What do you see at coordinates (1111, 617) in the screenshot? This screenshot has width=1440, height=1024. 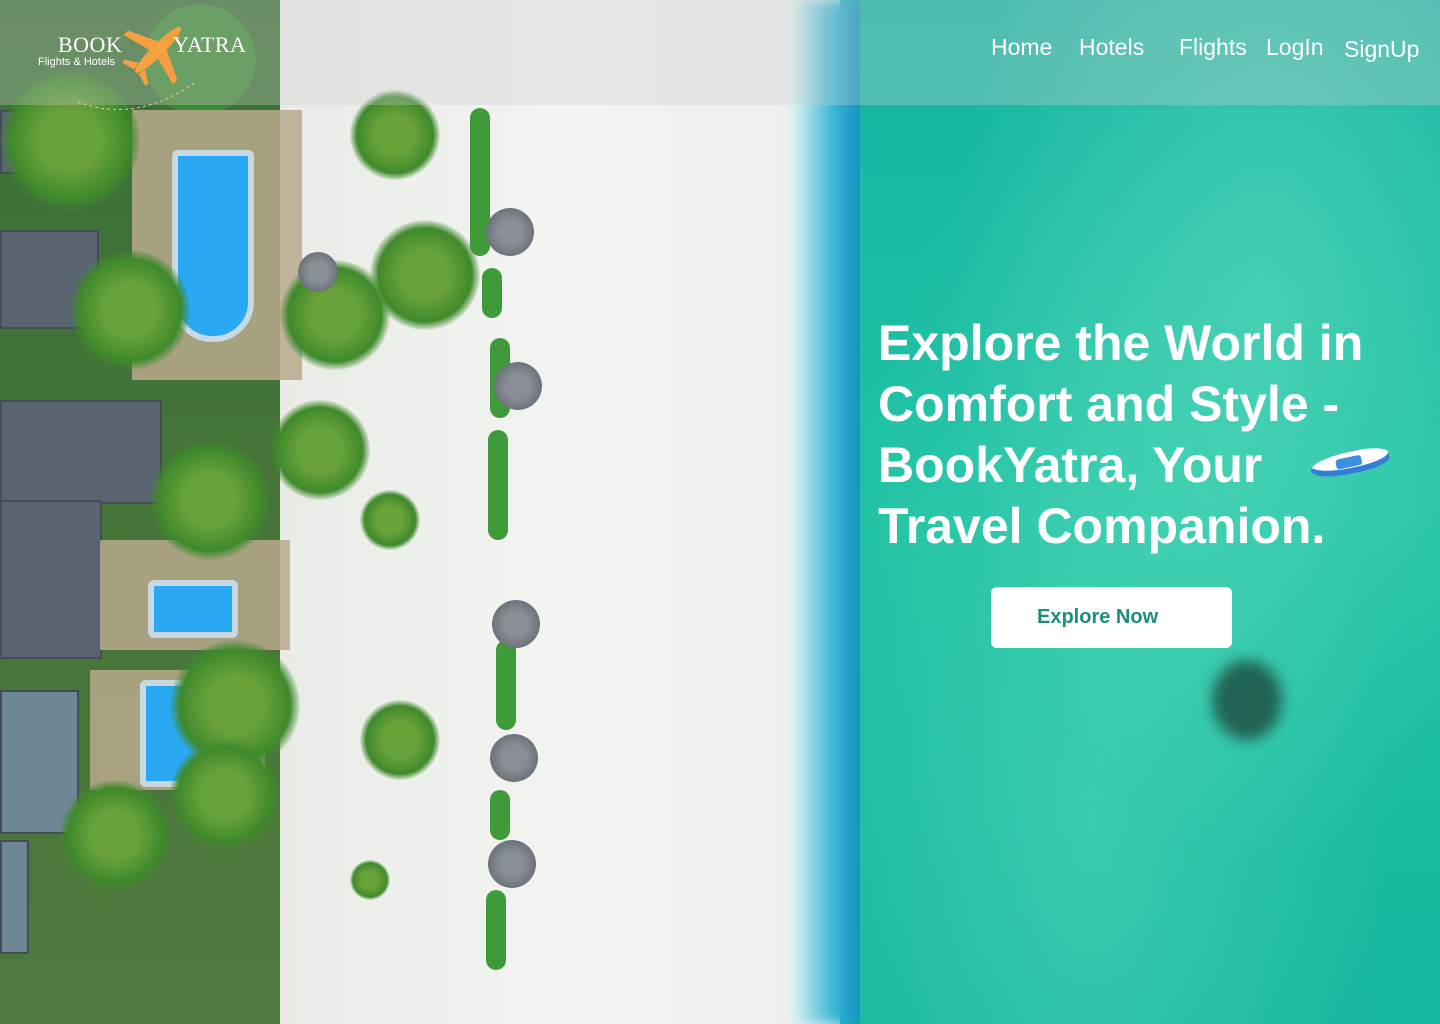 I see `explore-now-button: Explore Now` at bounding box center [1111, 617].